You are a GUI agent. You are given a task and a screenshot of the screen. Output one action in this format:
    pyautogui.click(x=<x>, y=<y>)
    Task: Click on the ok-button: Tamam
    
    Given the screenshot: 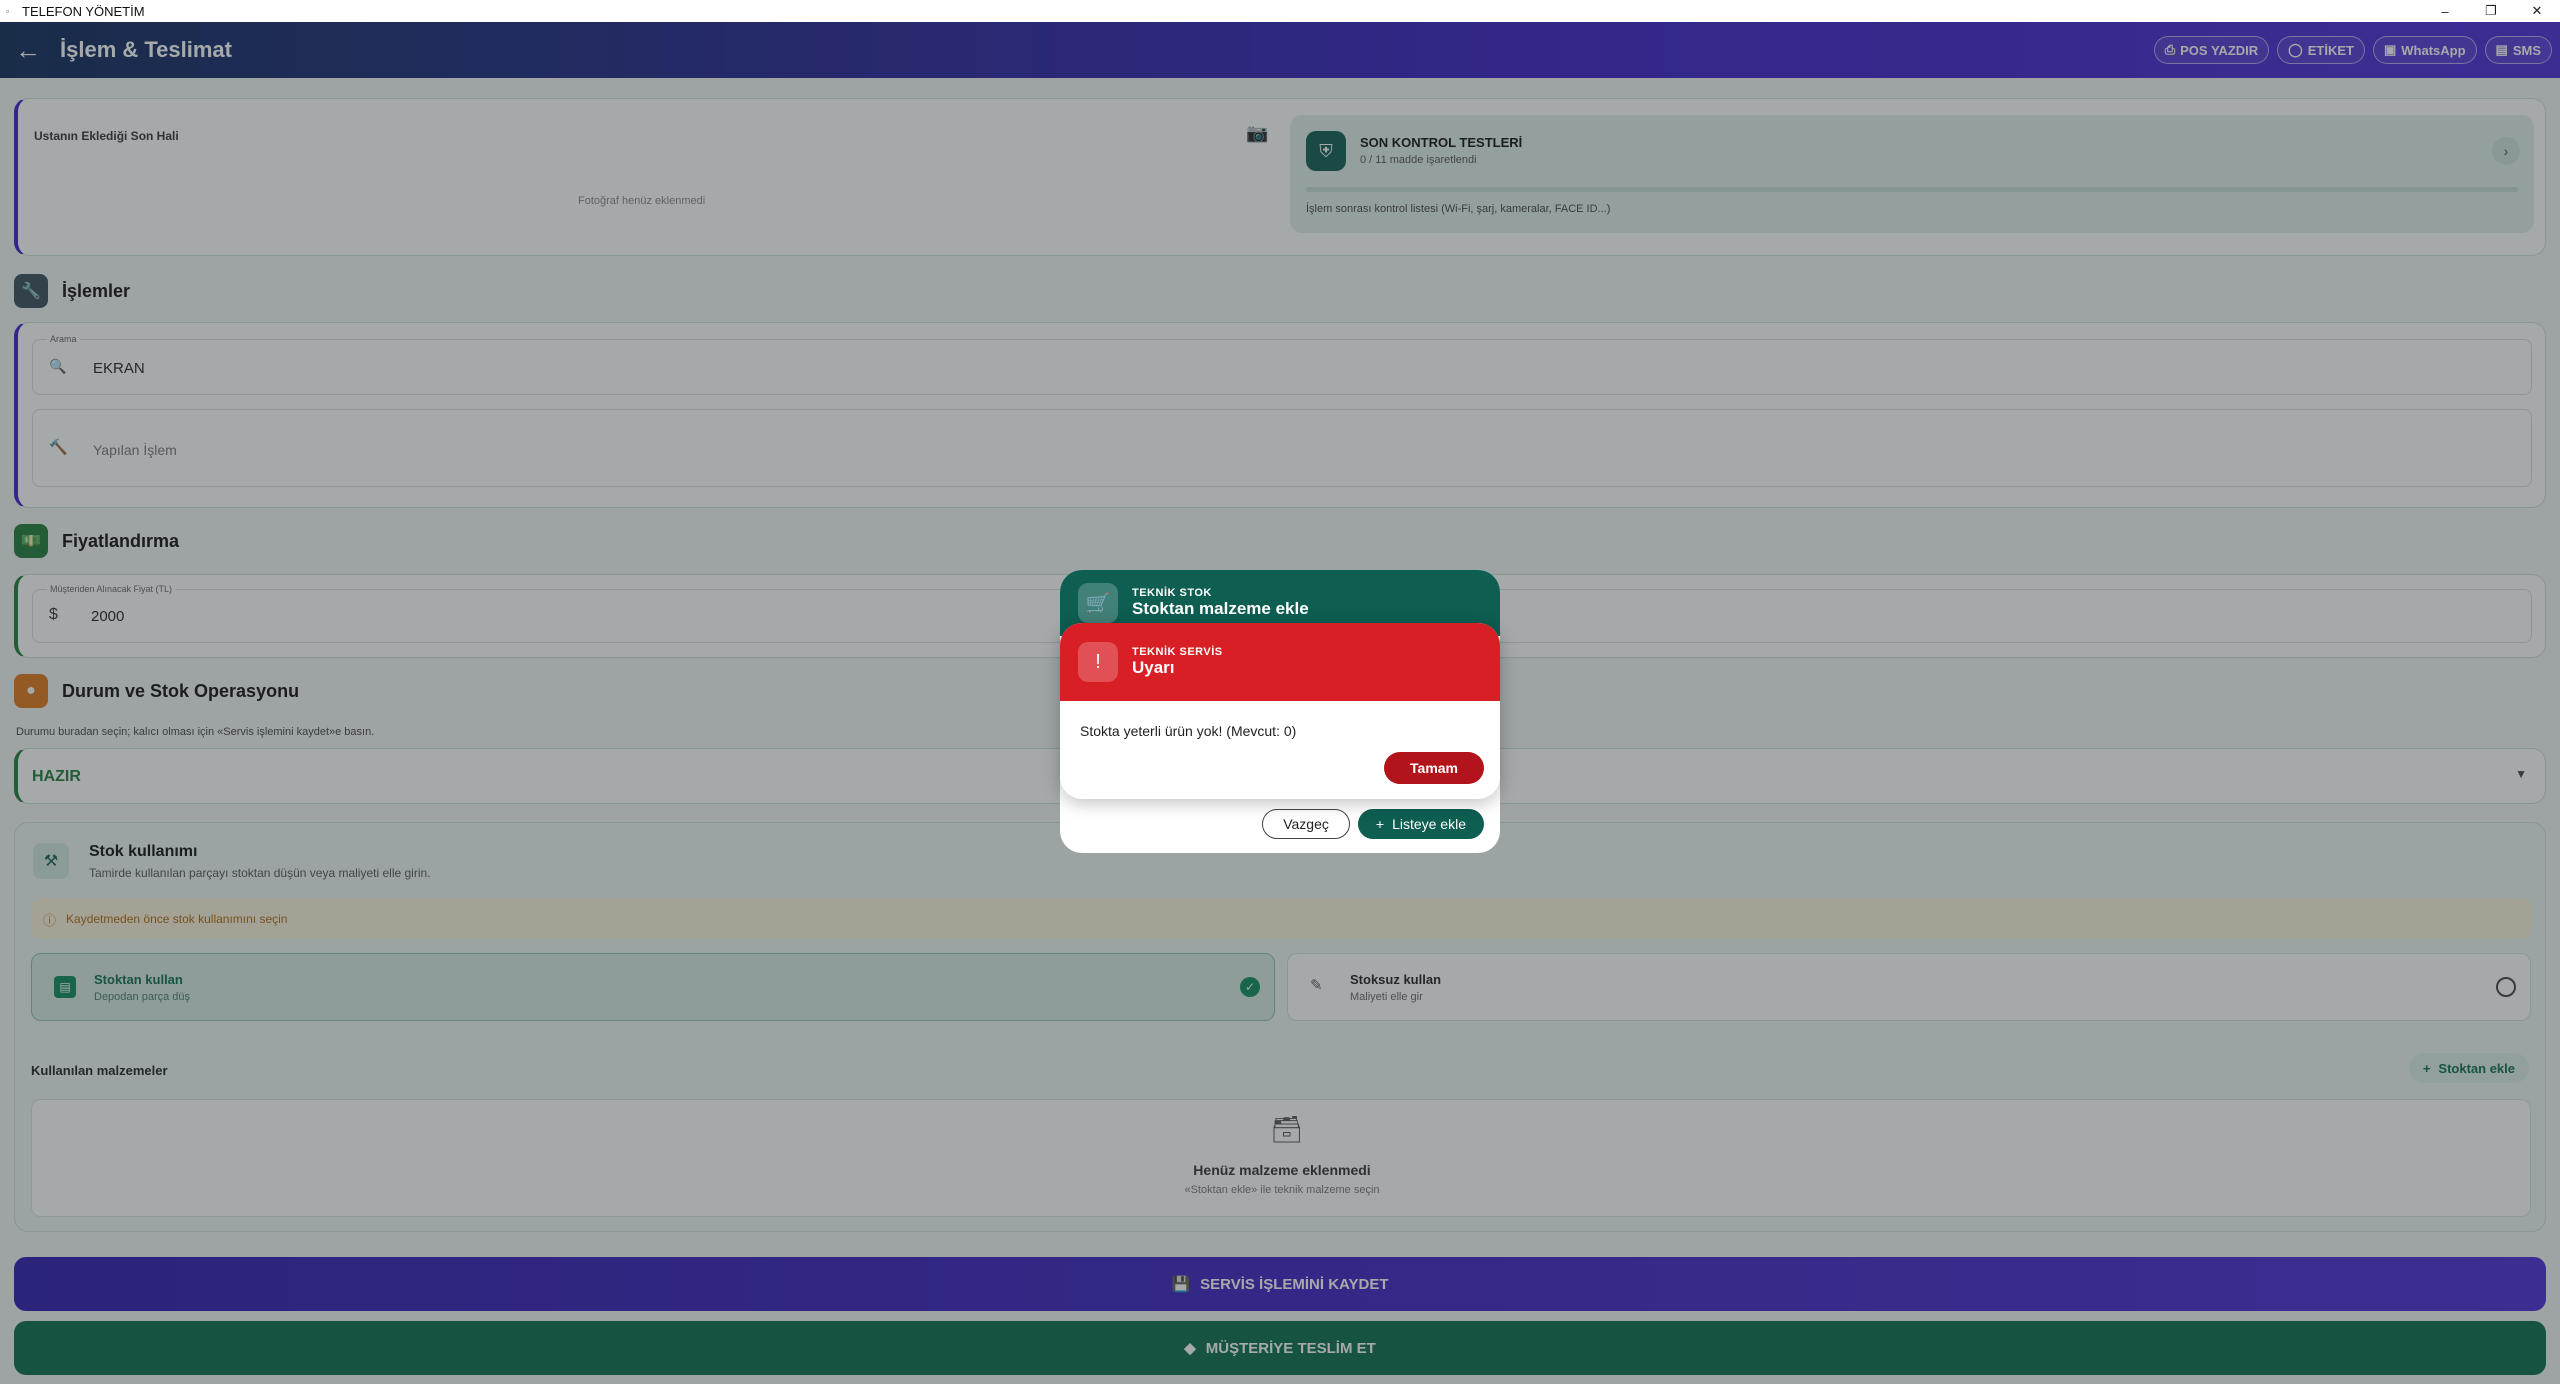 What is the action you would take?
    pyautogui.click(x=1434, y=768)
    